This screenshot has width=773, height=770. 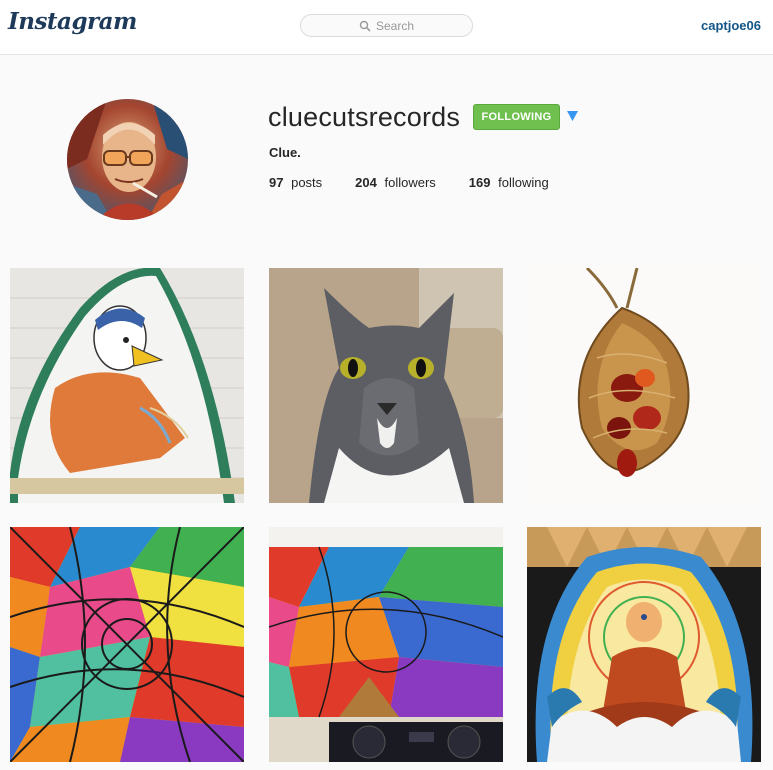 I want to click on caret-down-icon, so click(x=572, y=116).